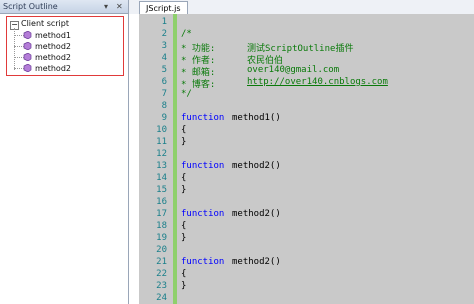 This screenshot has width=474, height=304. I want to click on line-number: 3, so click(164, 46).